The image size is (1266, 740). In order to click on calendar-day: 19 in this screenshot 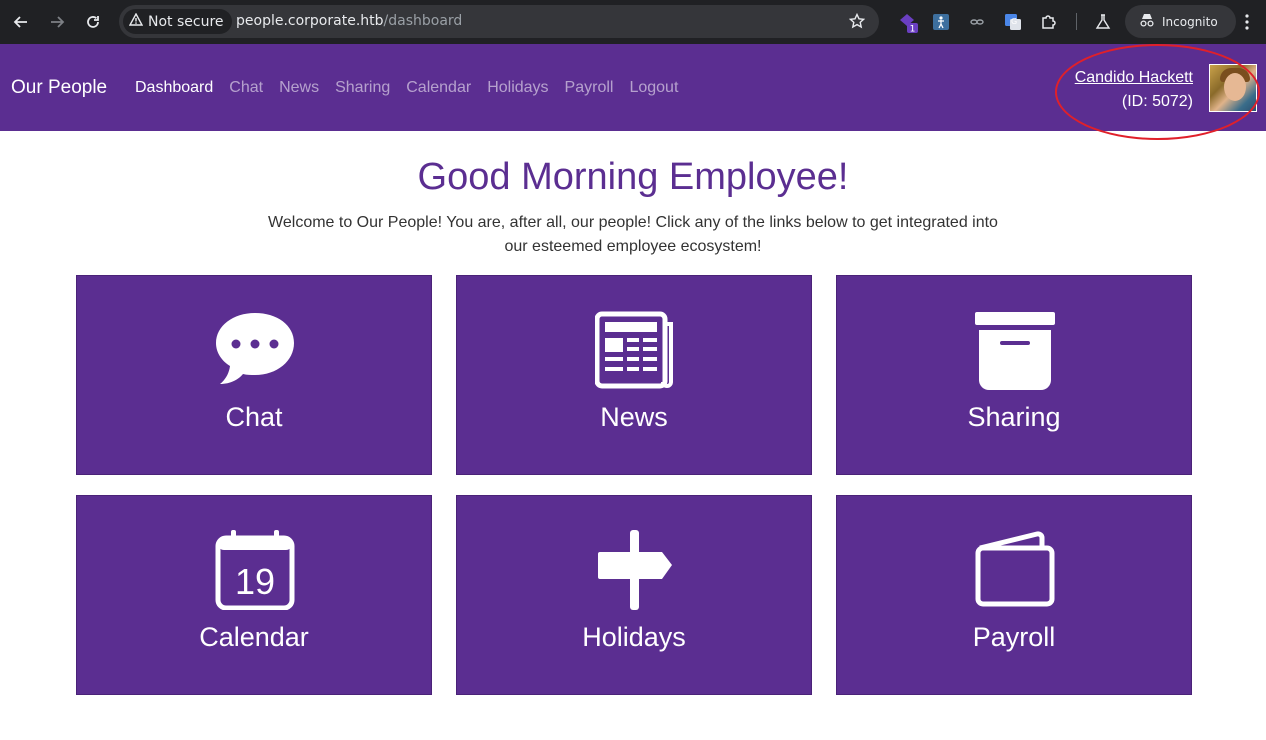, I will do `click(255, 581)`.